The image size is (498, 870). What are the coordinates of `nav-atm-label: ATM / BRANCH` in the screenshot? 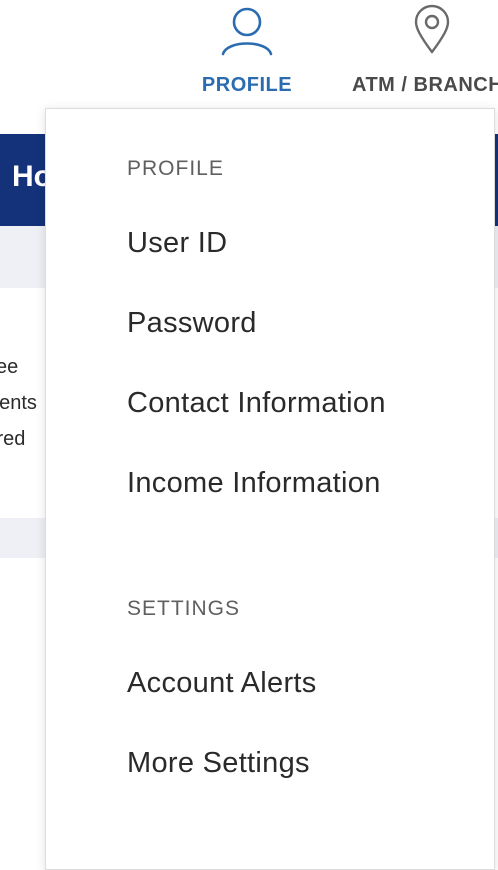 It's located at (425, 85).